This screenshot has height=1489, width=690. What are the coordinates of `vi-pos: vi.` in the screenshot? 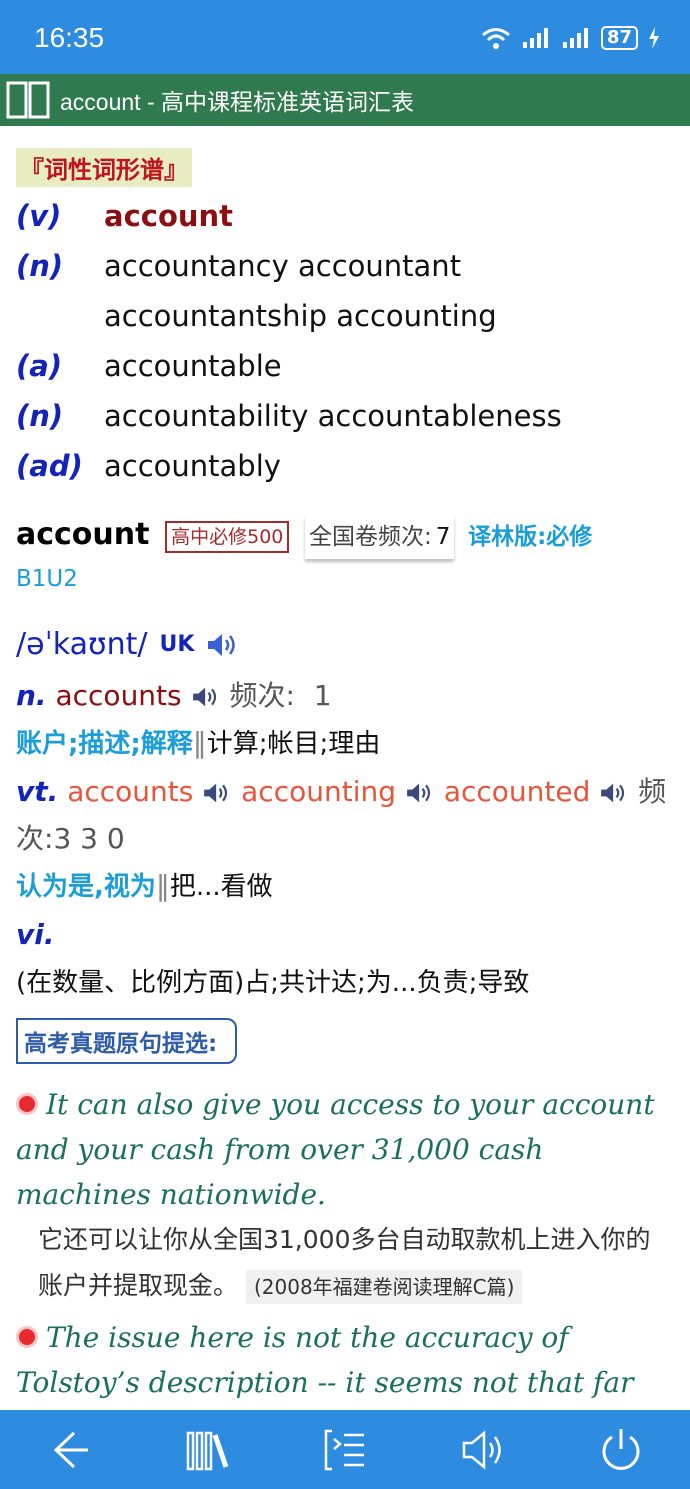 It's located at (35, 934).